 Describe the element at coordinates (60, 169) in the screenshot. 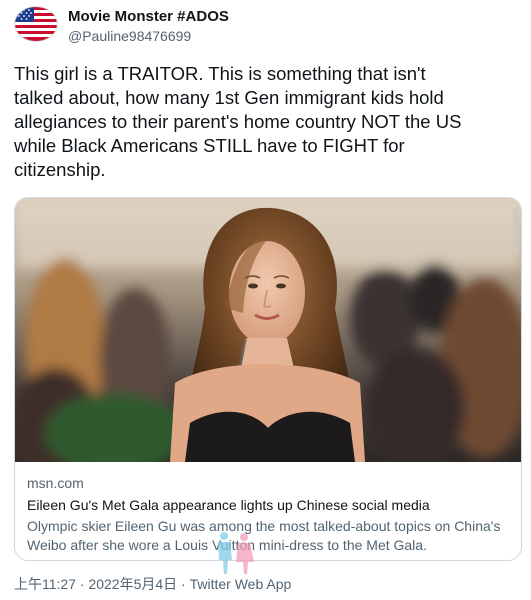

I see `tweet-text-line: citizenship.` at that location.